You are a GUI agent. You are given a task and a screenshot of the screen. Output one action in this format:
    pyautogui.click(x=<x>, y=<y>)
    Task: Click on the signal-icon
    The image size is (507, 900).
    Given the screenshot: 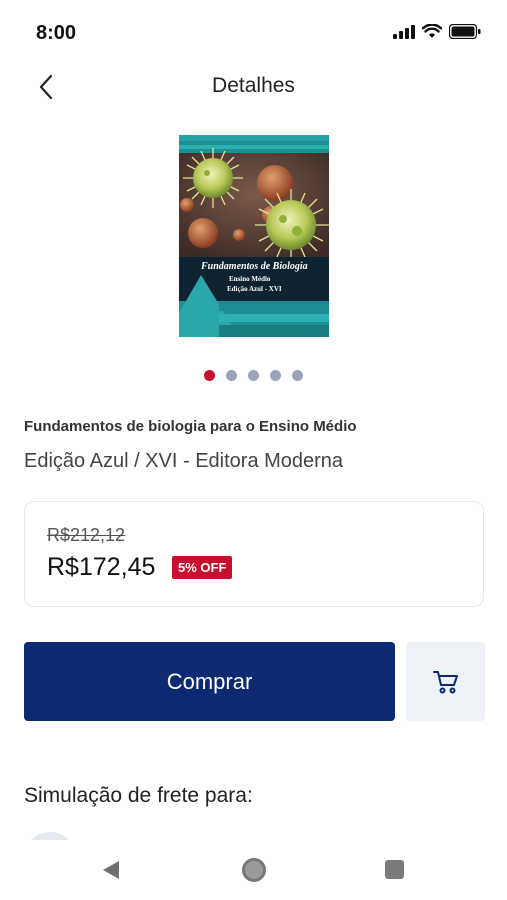 What is the action you would take?
    pyautogui.click(x=404, y=31)
    